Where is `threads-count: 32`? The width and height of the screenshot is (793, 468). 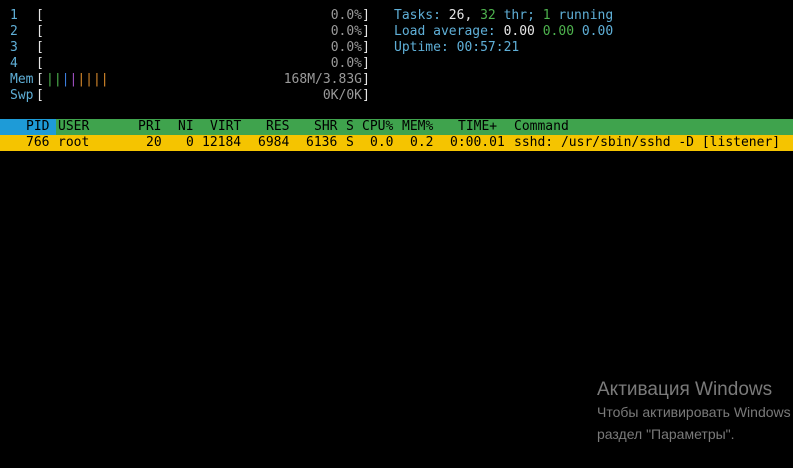 threads-count: 32 is located at coordinates (488, 15).